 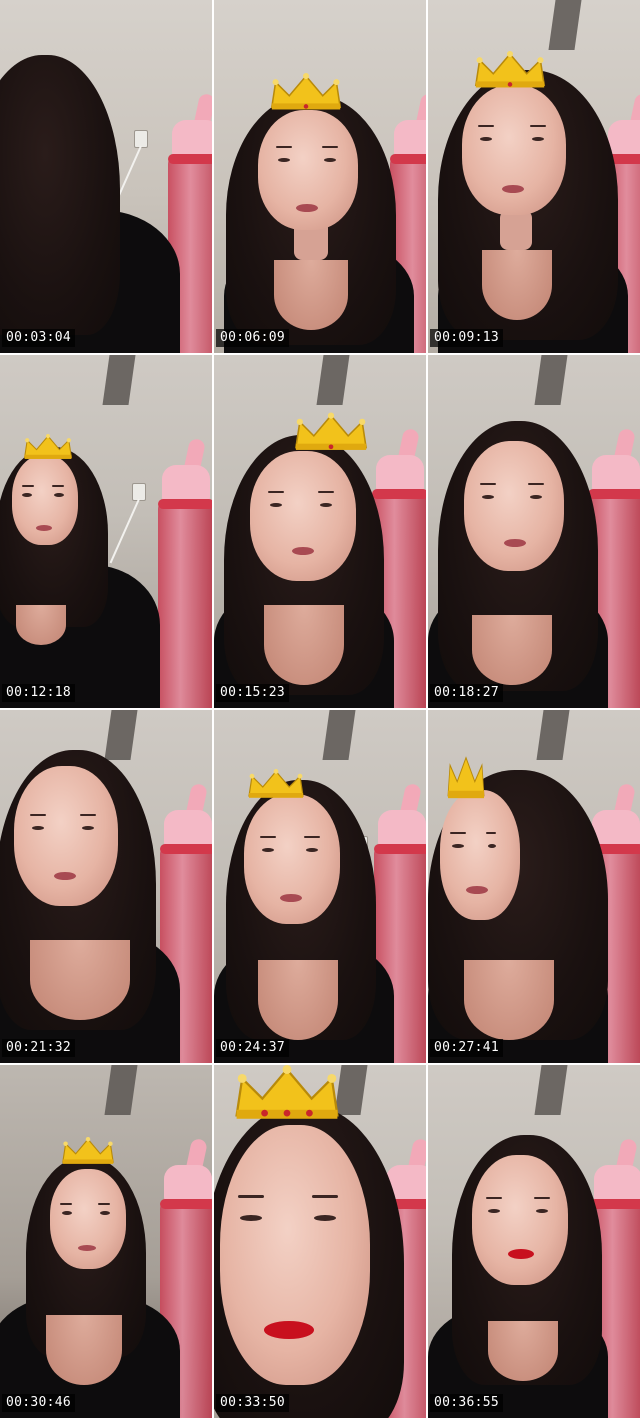 What do you see at coordinates (106, 531) in the screenshot?
I see `video-frame: 00:12:18` at bounding box center [106, 531].